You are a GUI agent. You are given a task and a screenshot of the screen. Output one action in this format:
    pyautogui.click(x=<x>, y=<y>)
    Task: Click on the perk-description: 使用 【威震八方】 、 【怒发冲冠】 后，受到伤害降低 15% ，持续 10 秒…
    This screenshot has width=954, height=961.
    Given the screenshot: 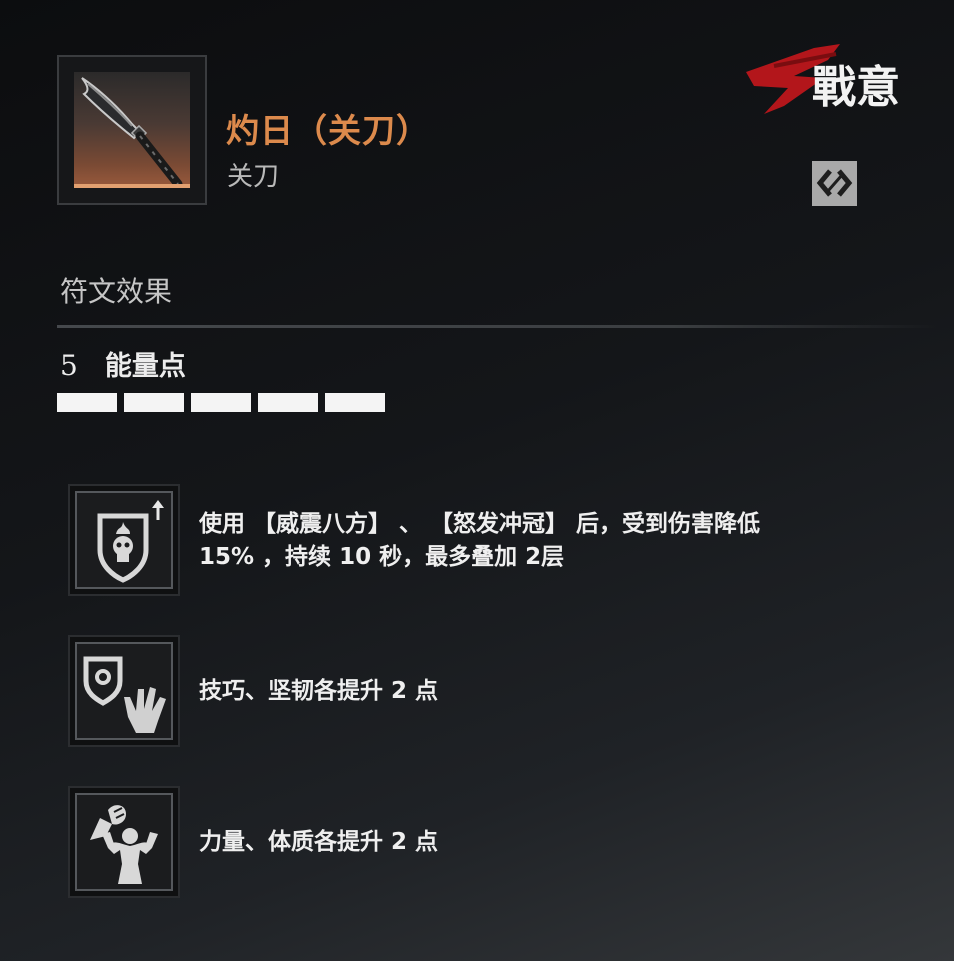 What is the action you would take?
    pyautogui.click(x=479, y=541)
    